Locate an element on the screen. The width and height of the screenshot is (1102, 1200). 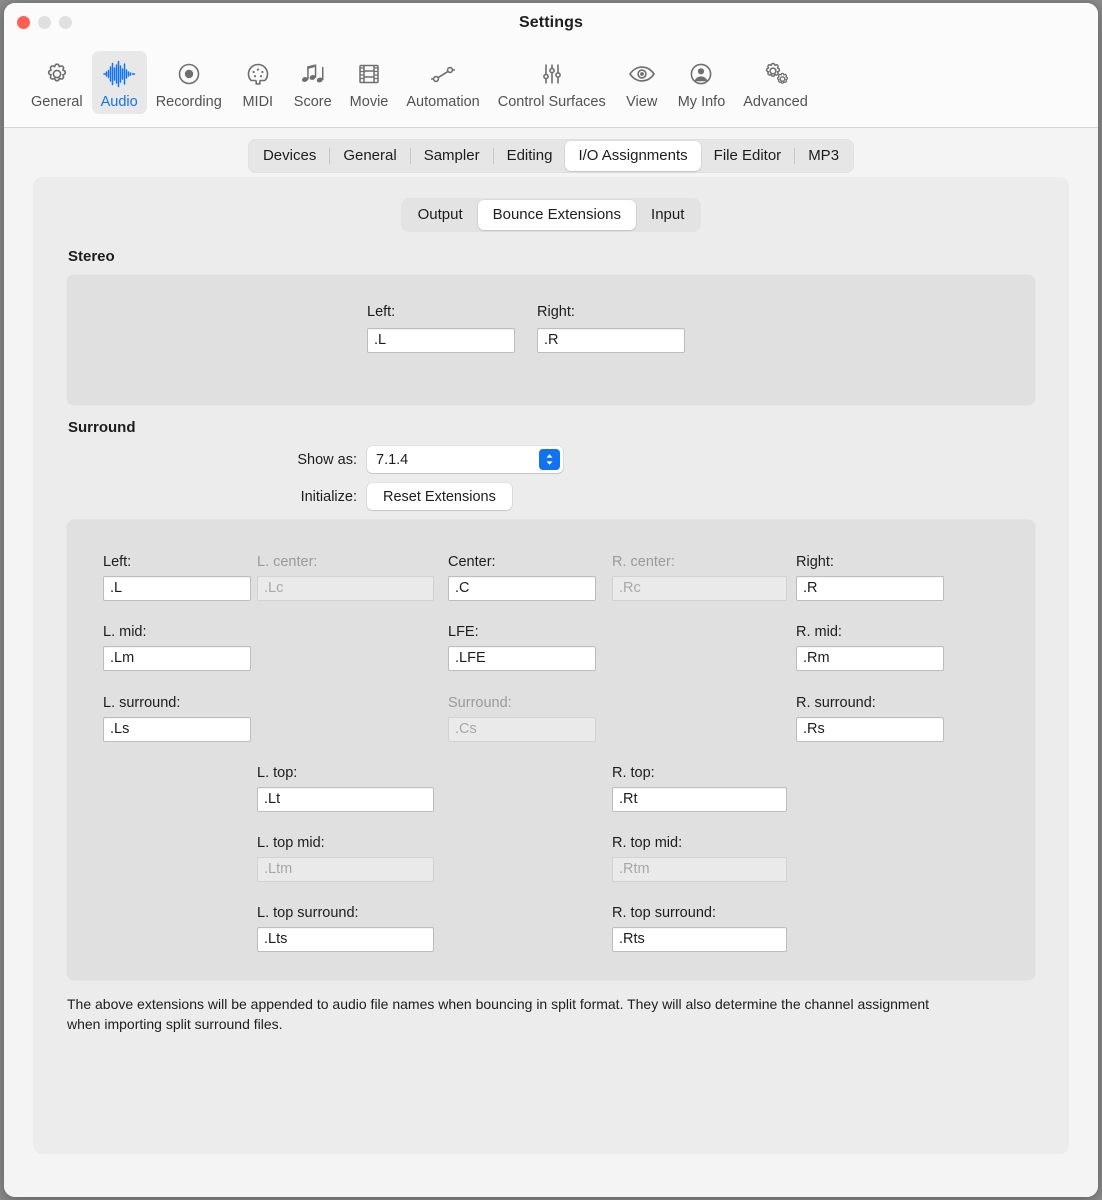
surround-field-l-top-surround: L. top surround: is located at coordinates (345, 928).